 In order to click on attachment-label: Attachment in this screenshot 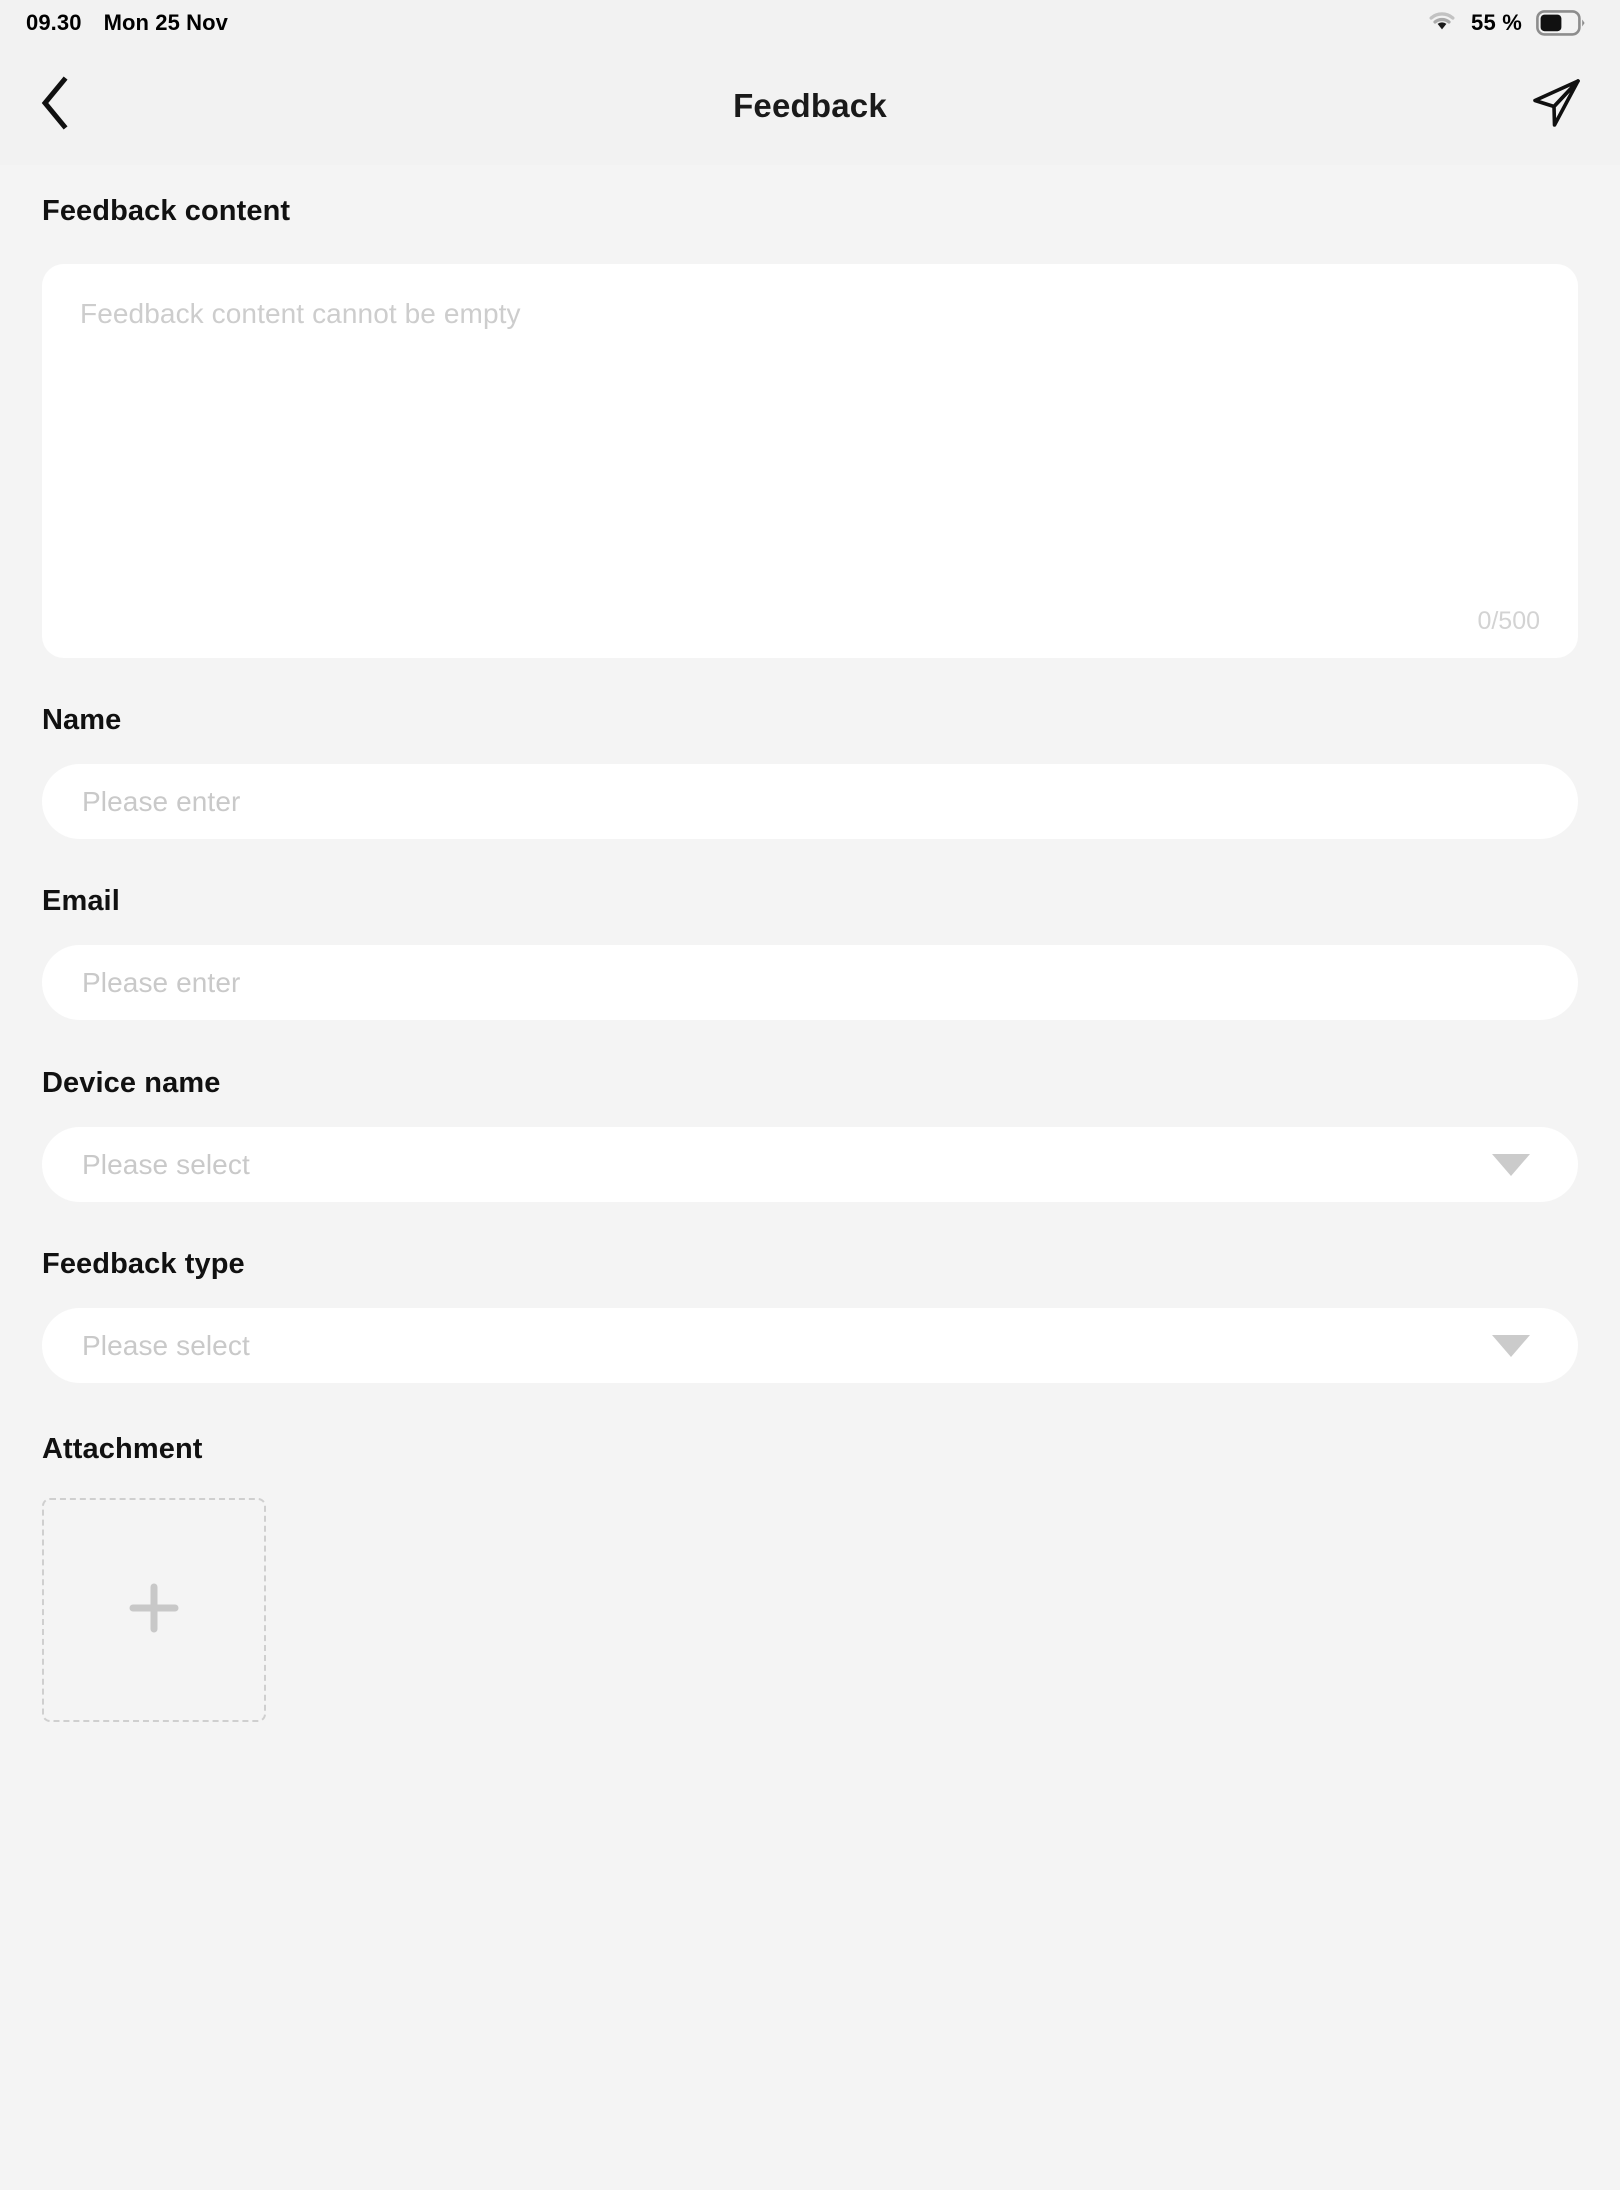, I will do `click(122, 1449)`.